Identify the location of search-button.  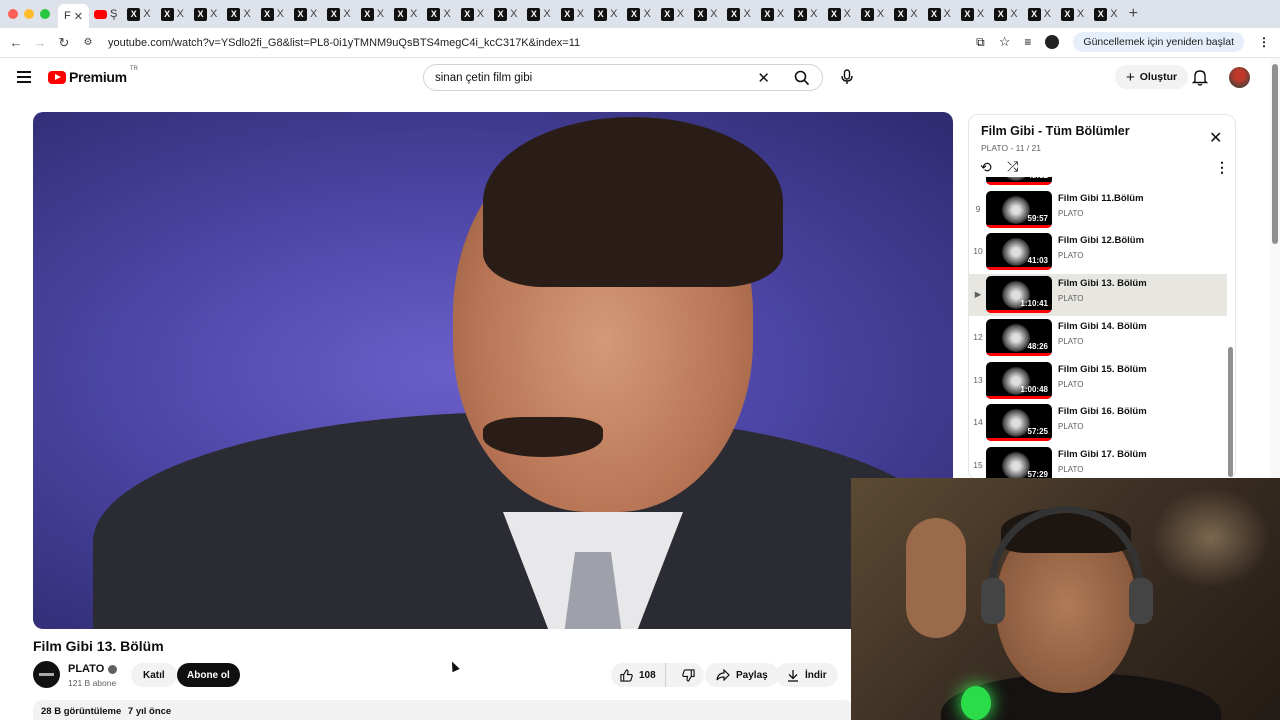
(801, 77).